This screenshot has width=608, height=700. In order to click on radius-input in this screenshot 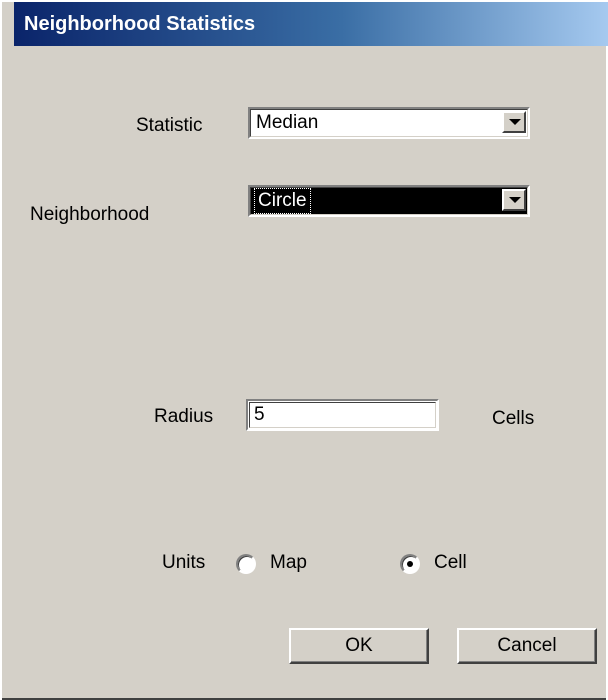, I will do `click(342, 415)`.